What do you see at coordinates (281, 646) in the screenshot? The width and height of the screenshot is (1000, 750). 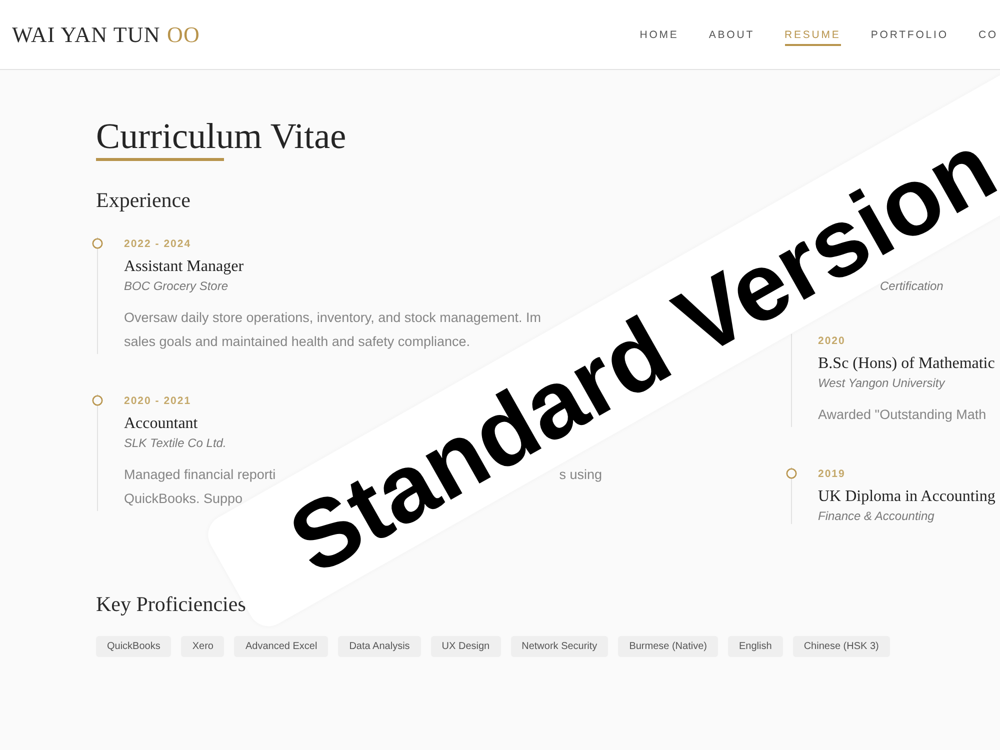 I see `skill-tag: Advanced Excel` at bounding box center [281, 646].